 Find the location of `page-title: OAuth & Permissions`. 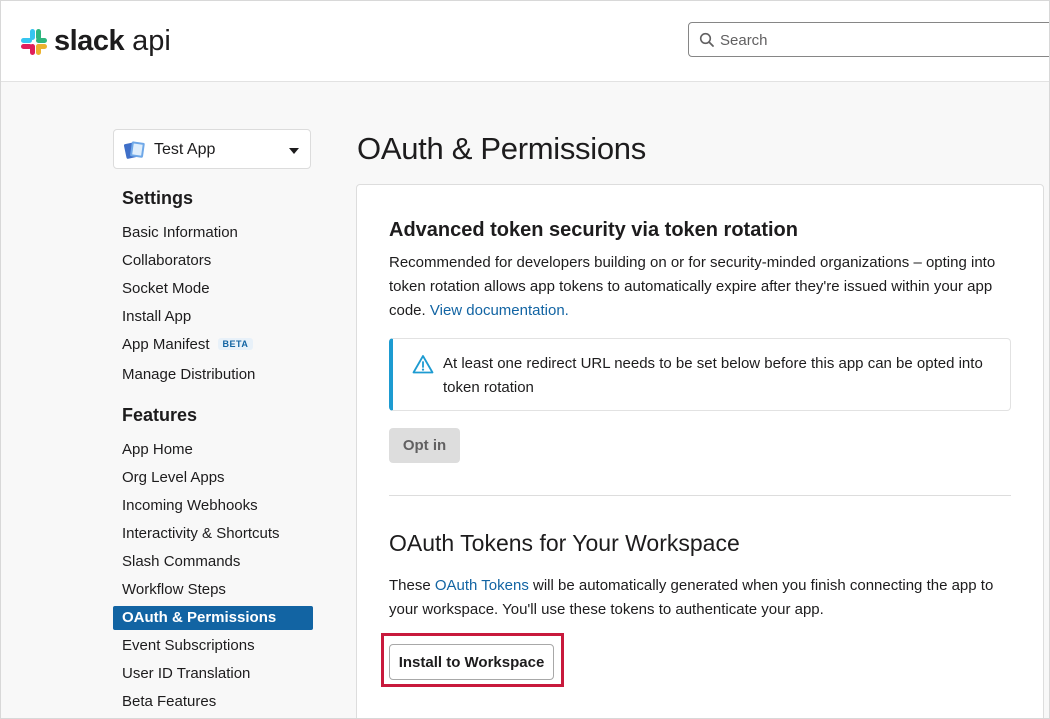

page-title: OAuth & Permissions is located at coordinates (501, 148).